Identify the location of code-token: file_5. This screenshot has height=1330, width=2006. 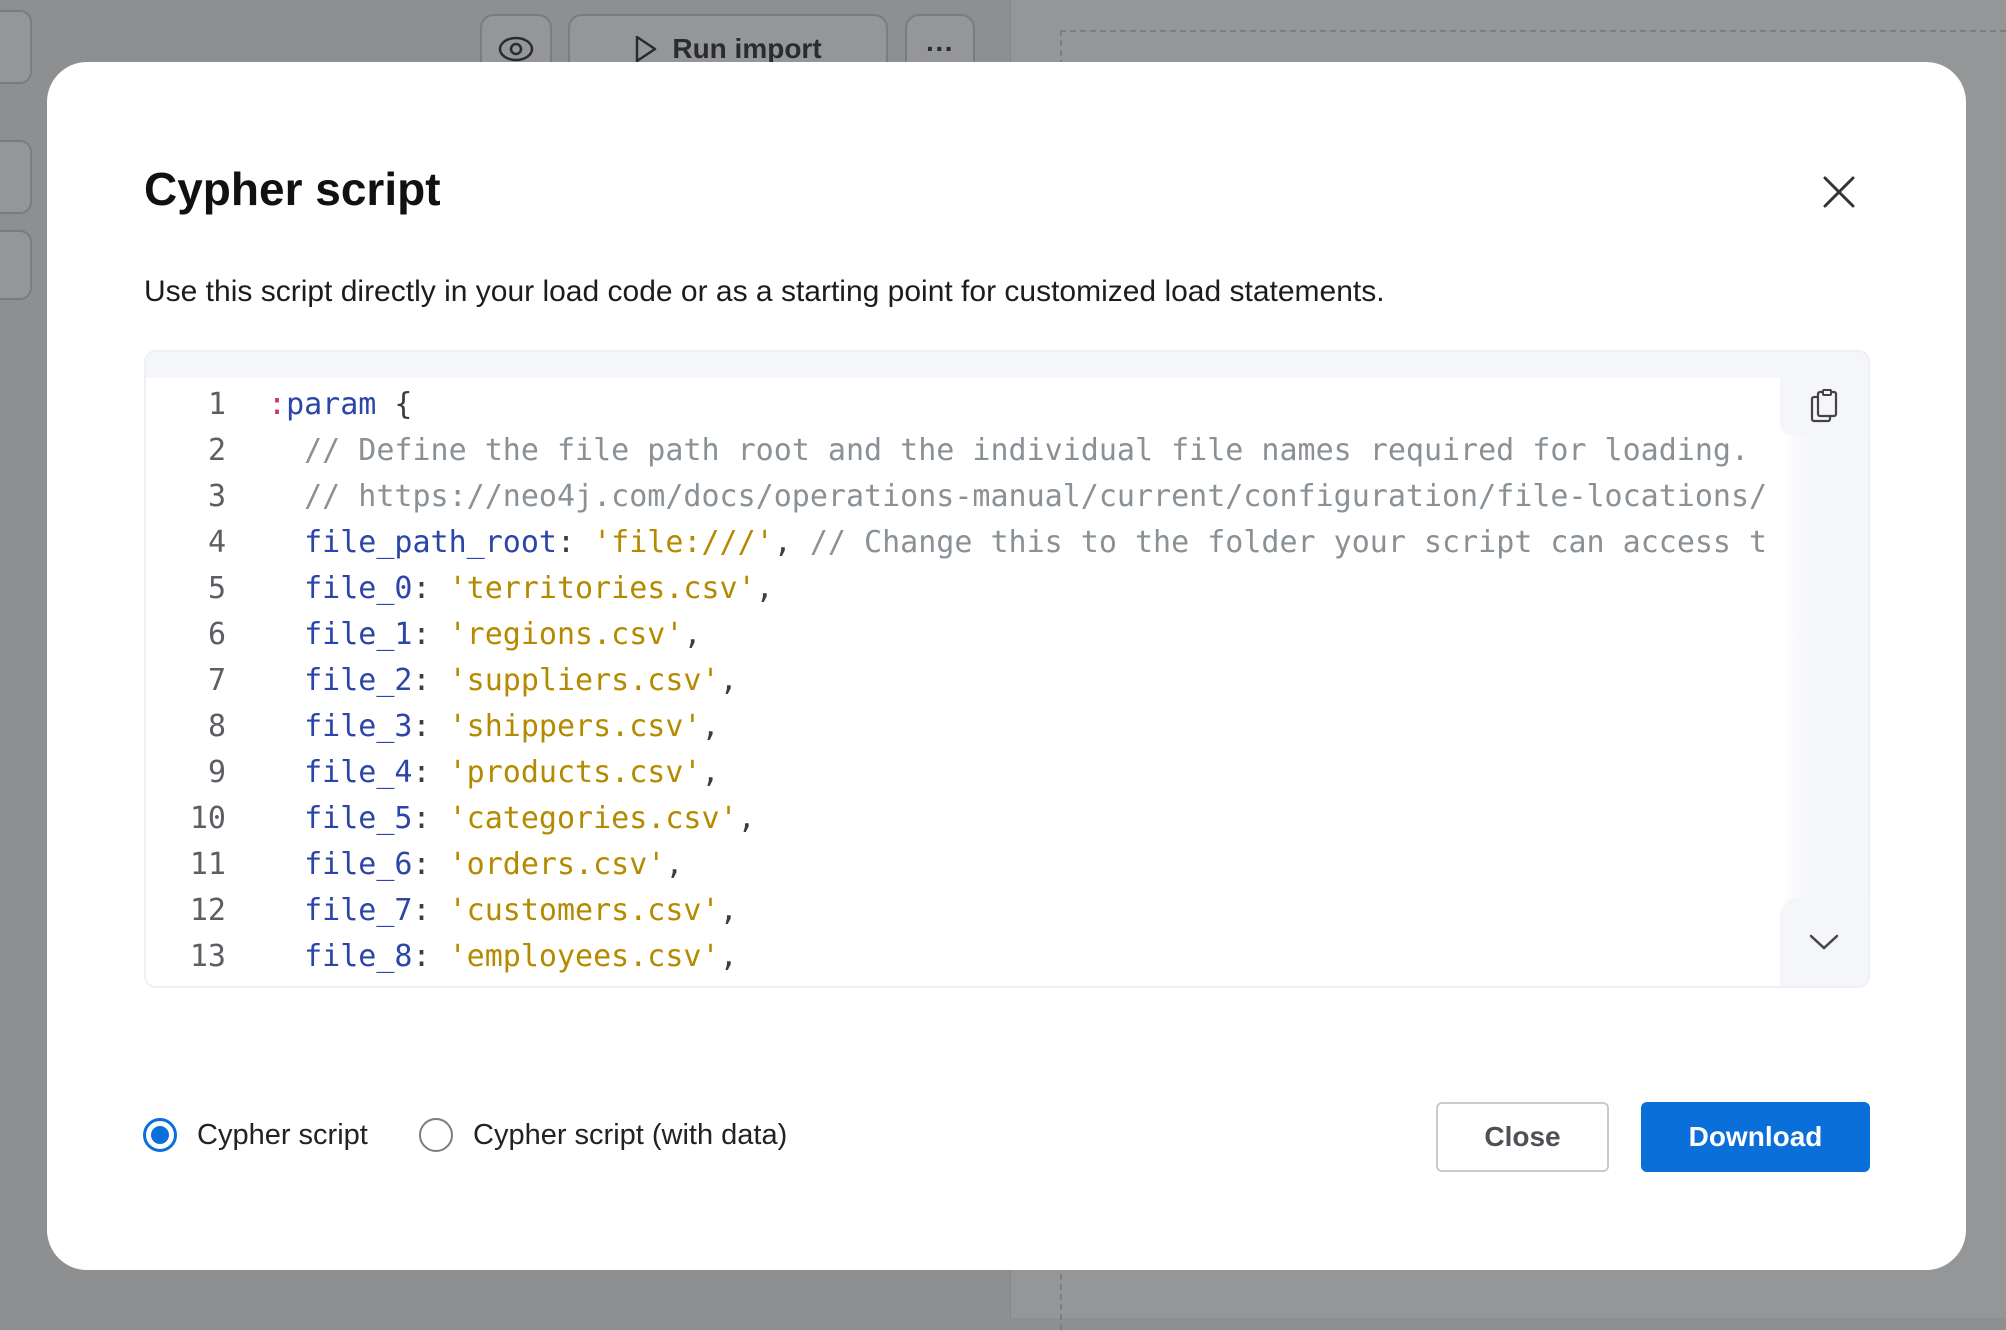
(340, 818).